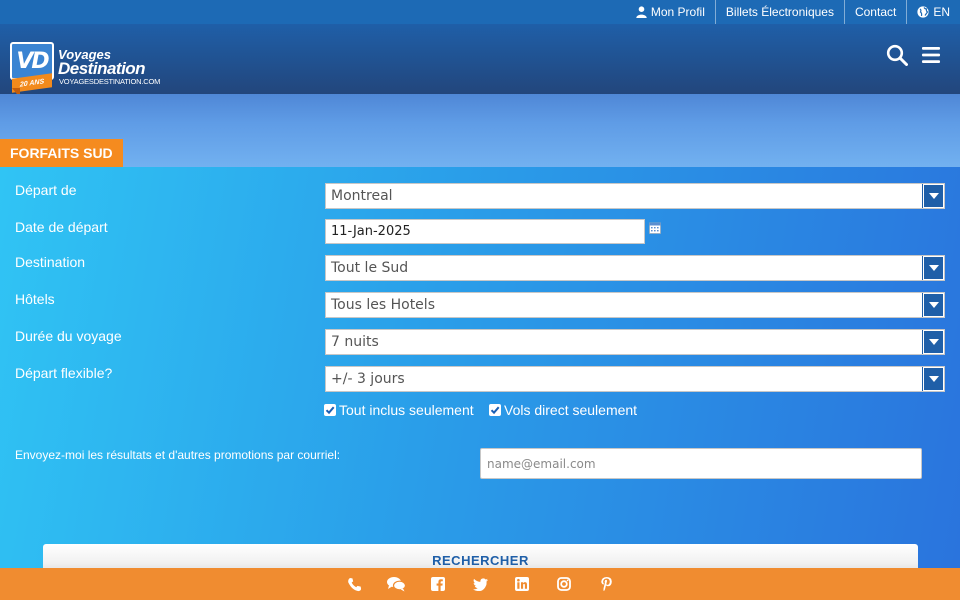 Image resolution: width=960 pixels, height=600 pixels. Describe the element at coordinates (406, 410) in the screenshot. I see `all-inclusive-label: Tout inclus seulement` at that location.